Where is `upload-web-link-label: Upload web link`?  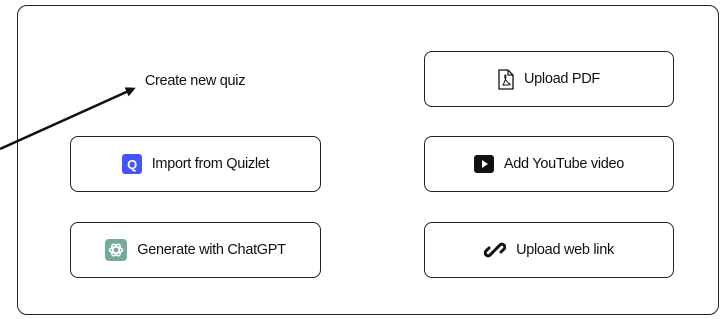
upload-web-link-label: Upload web link is located at coordinates (565, 250).